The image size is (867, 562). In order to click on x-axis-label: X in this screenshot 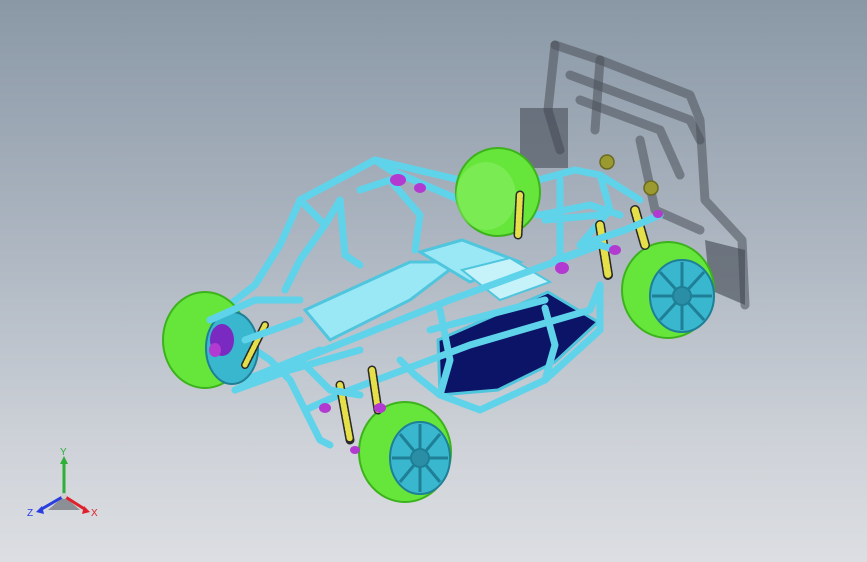, I will do `click(94, 513)`.